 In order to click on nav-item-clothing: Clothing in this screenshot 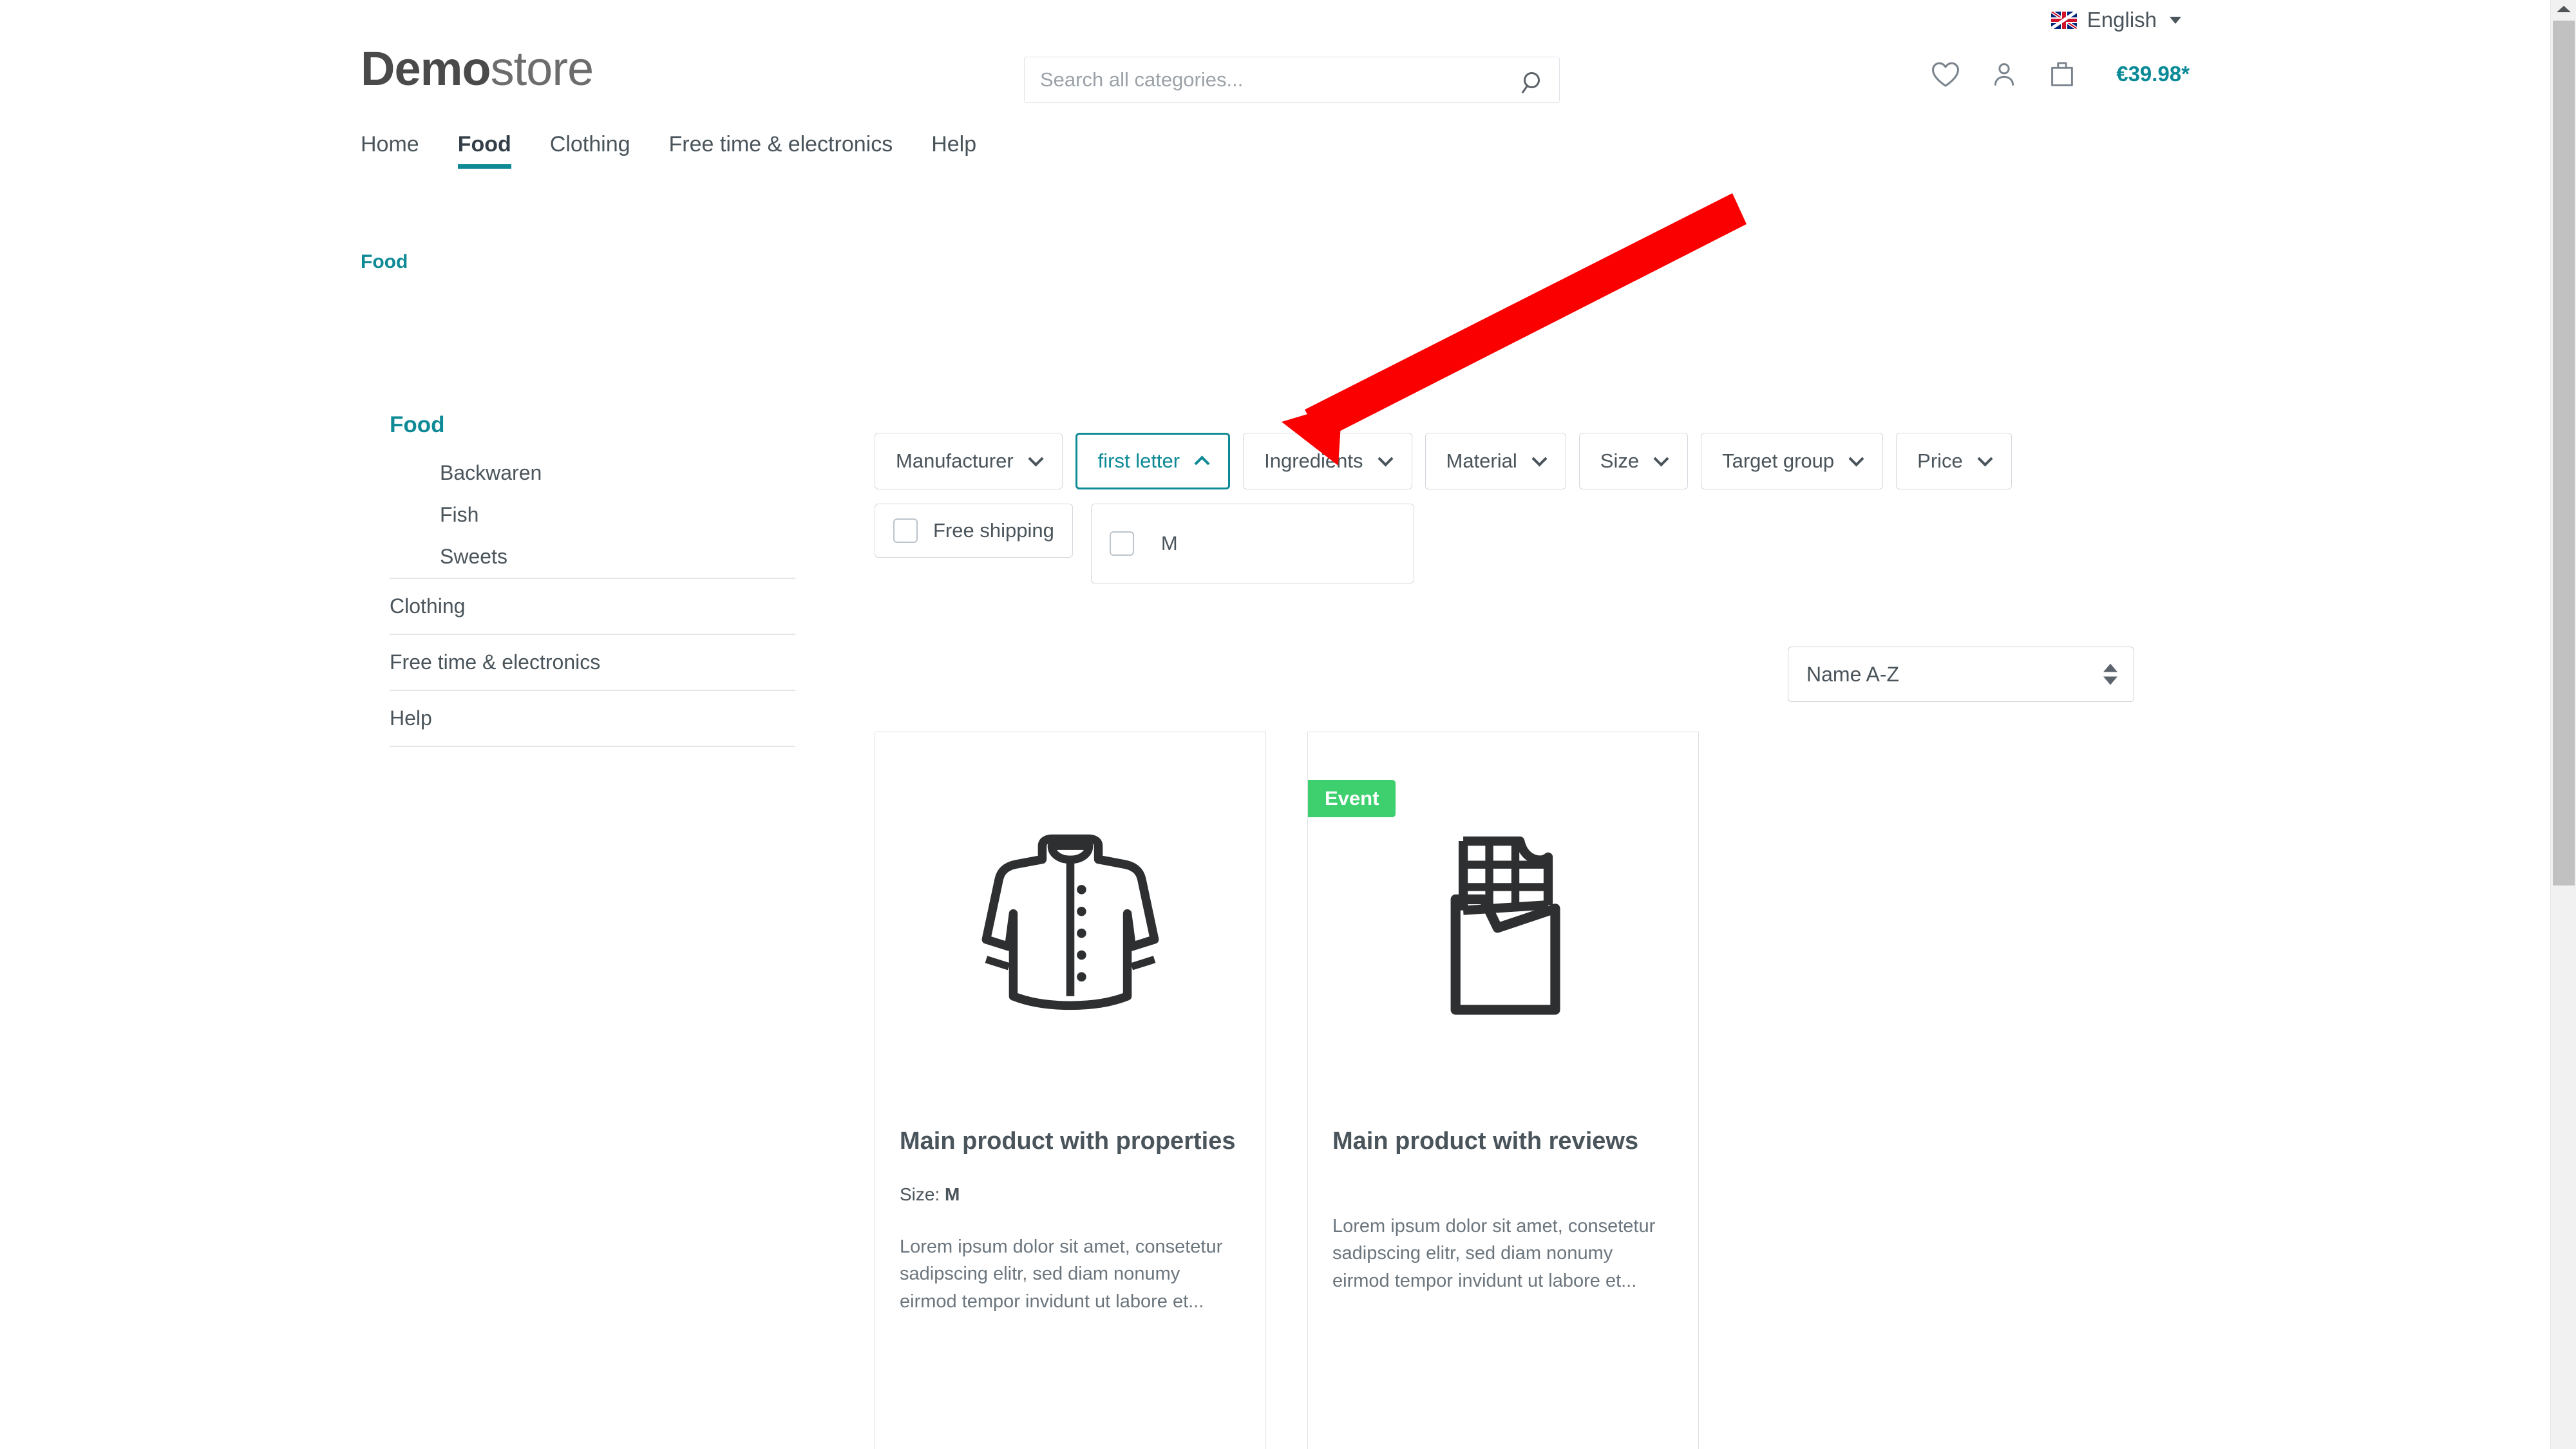, I will do `click(590, 151)`.